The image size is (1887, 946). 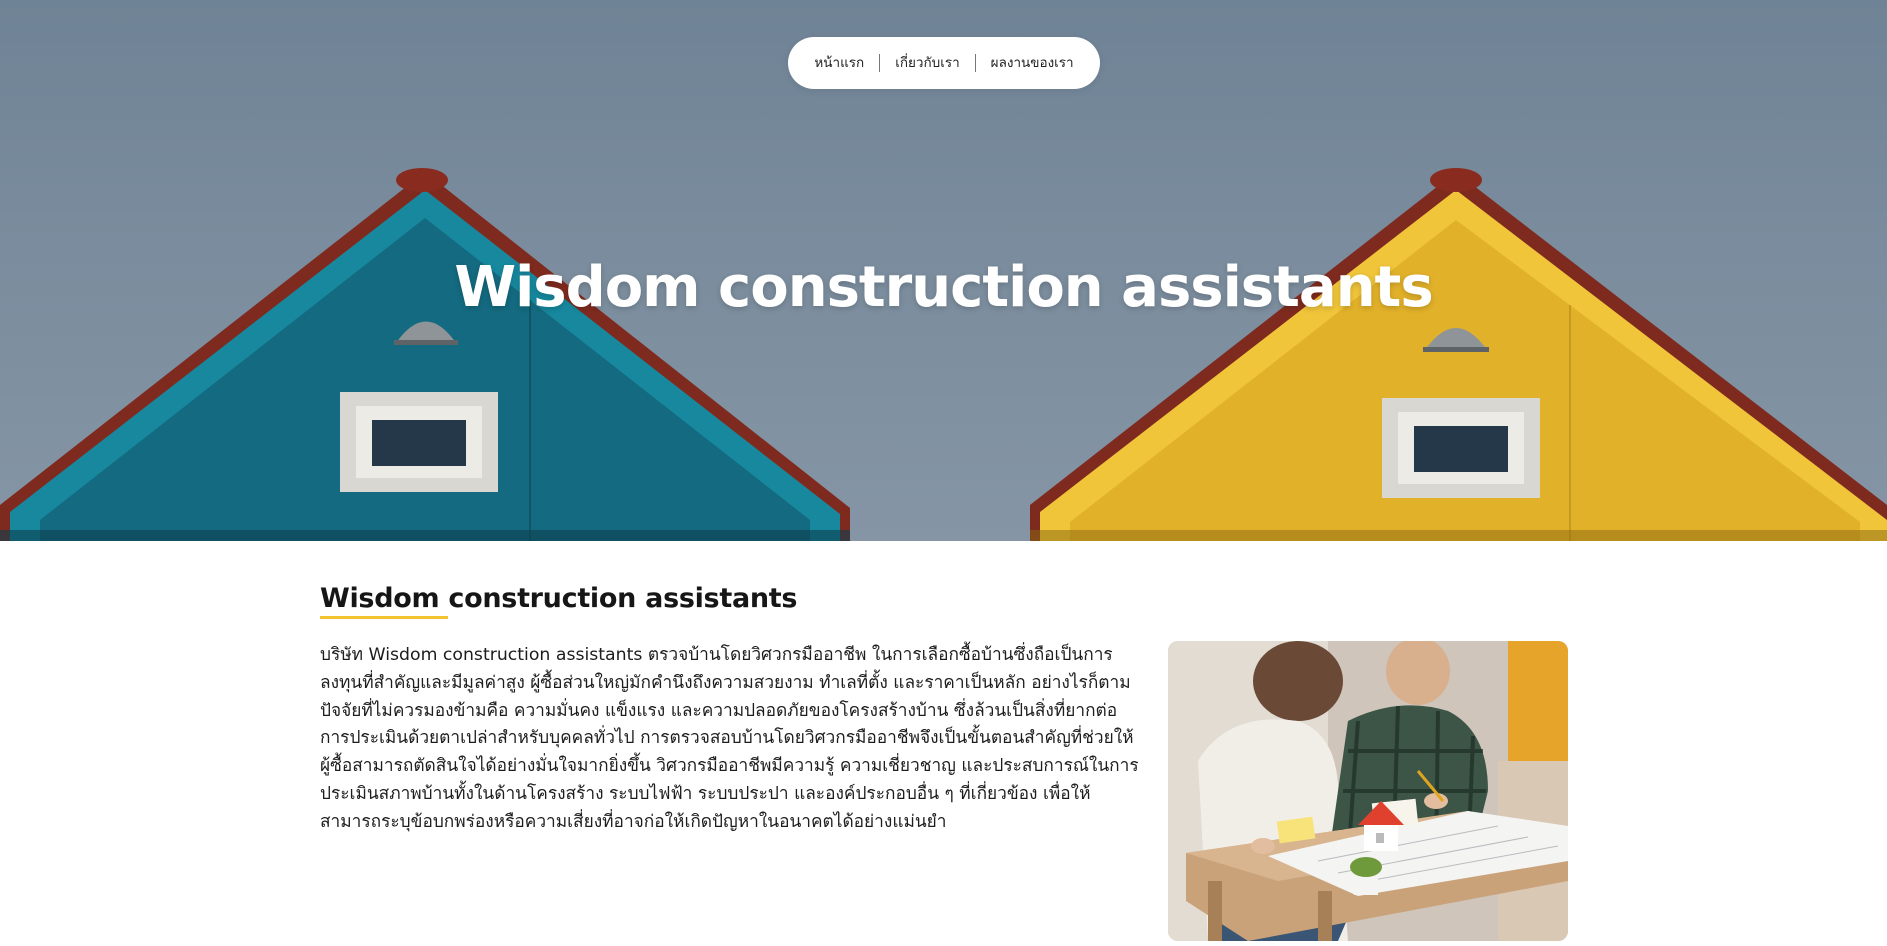 What do you see at coordinates (943, 287) in the screenshot?
I see `hero-title: Wisdom construction assistants` at bounding box center [943, 287].